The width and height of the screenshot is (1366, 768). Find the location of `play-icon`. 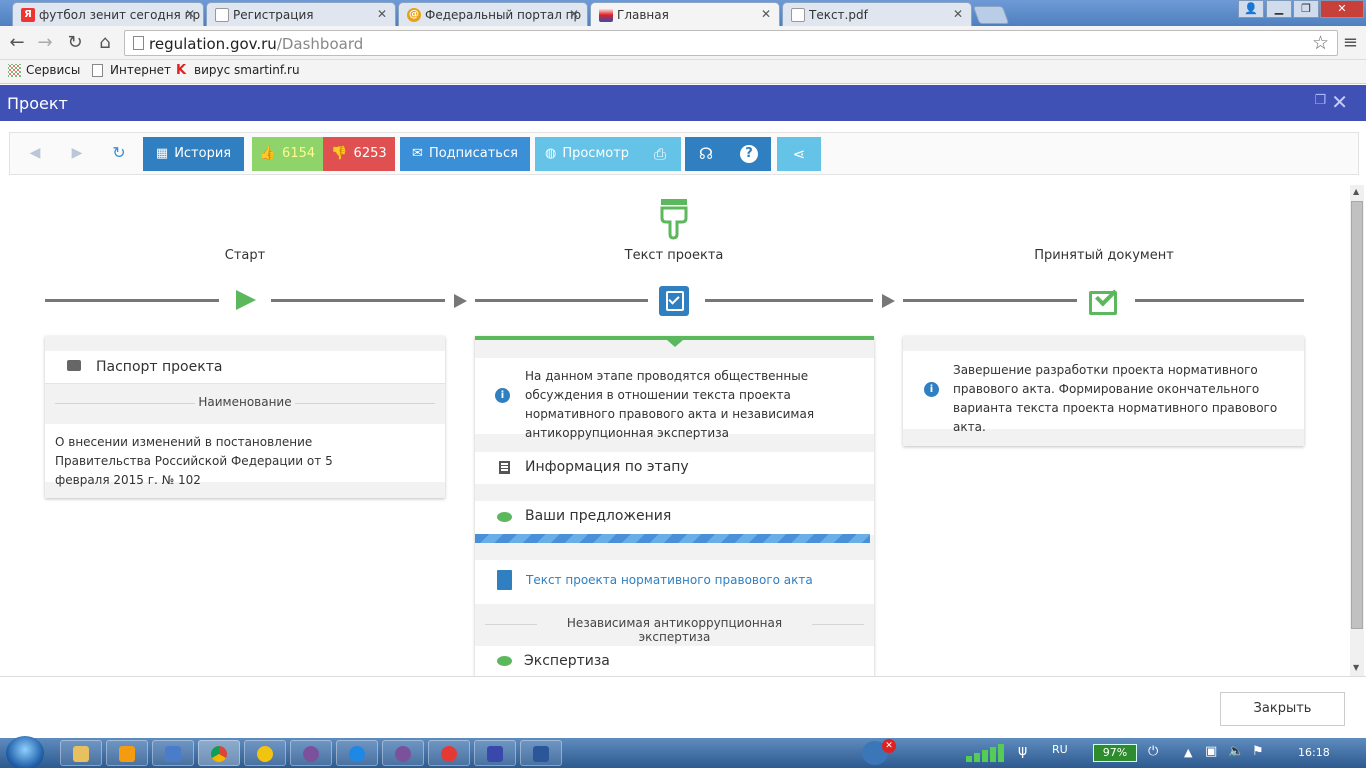

play-icon is located at coordinates (246, 300).